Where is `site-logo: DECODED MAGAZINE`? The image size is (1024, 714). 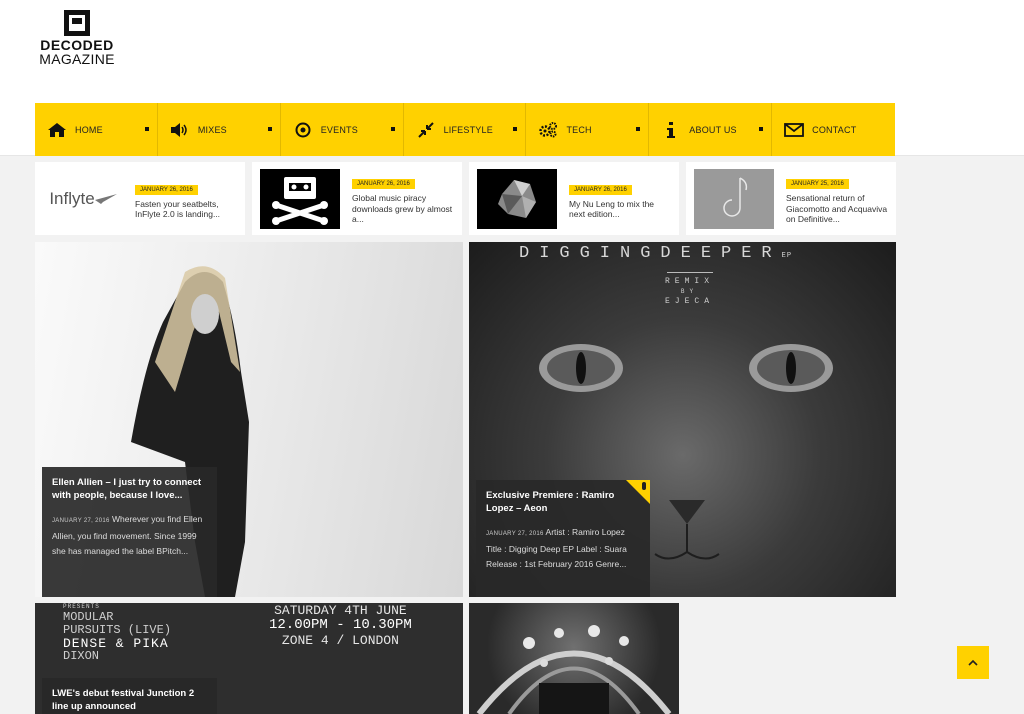
site-logo: DECODED MAGAZINE is located at coordinates (77, 38).